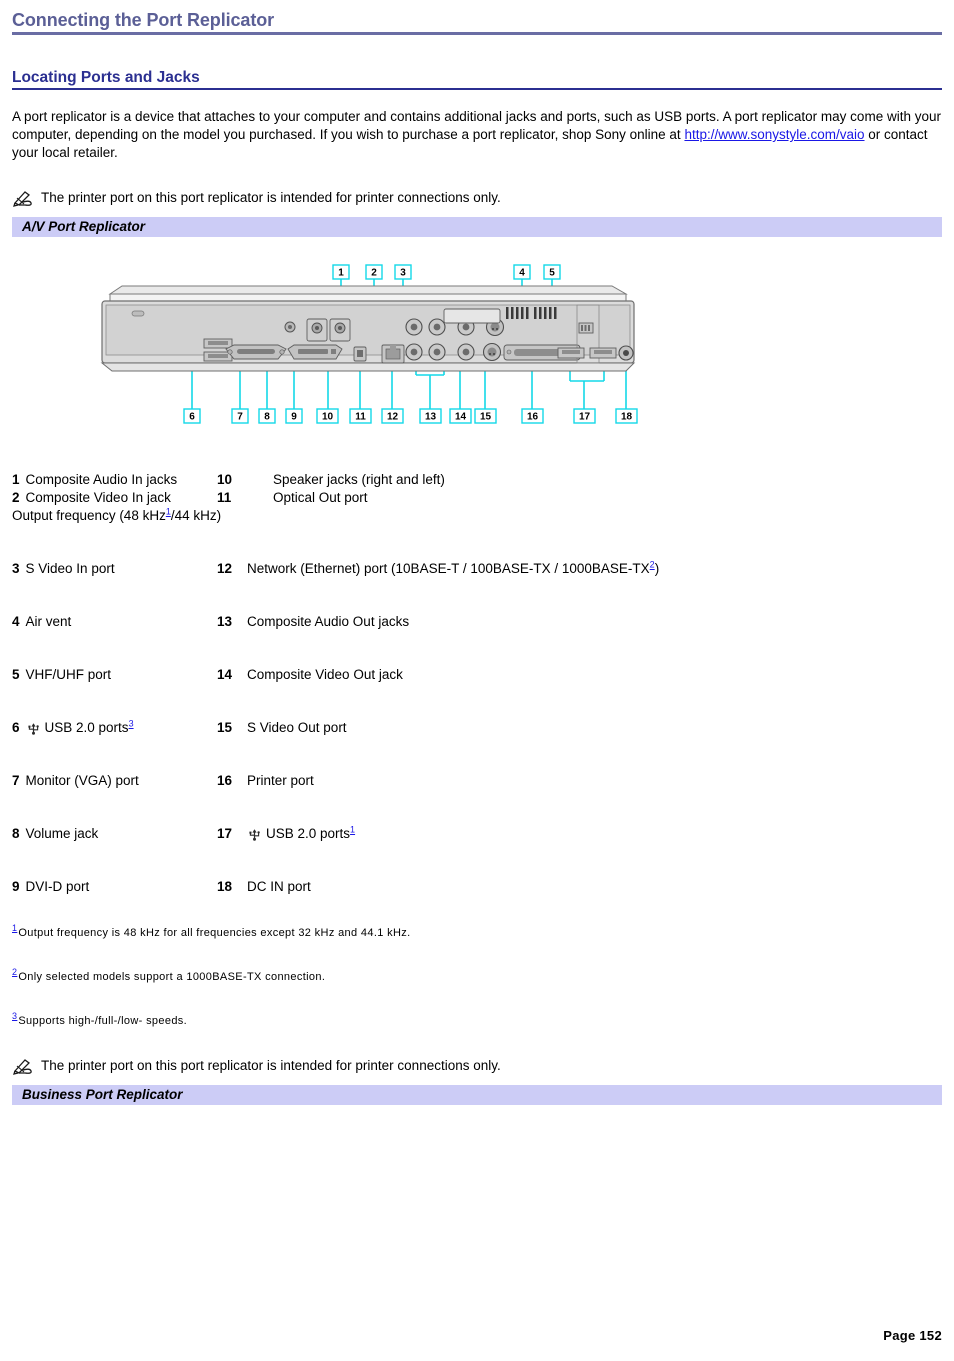  Describe the element at coordinates (114, 834) in the screenshot. I see `port-entry-8: 8 Volume jack` at that location.